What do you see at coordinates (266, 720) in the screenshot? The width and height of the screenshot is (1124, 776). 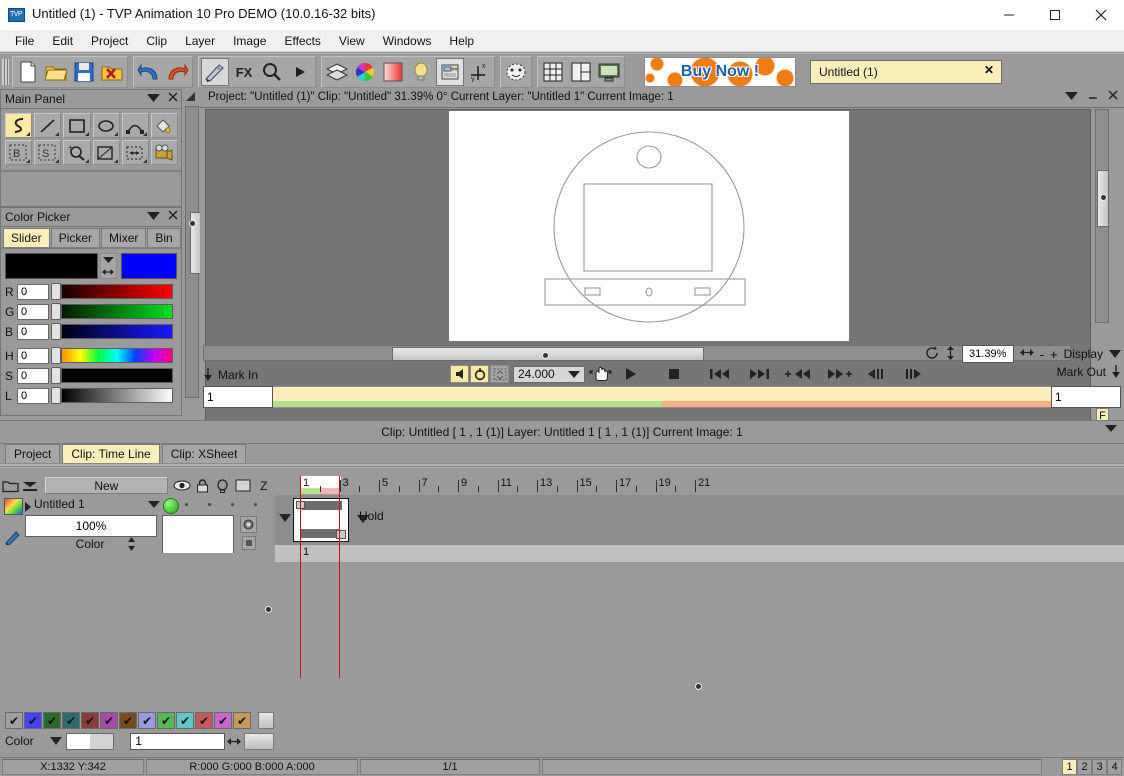 I see `checkbox-row-extra-pad` at bounding box center [266, 720].